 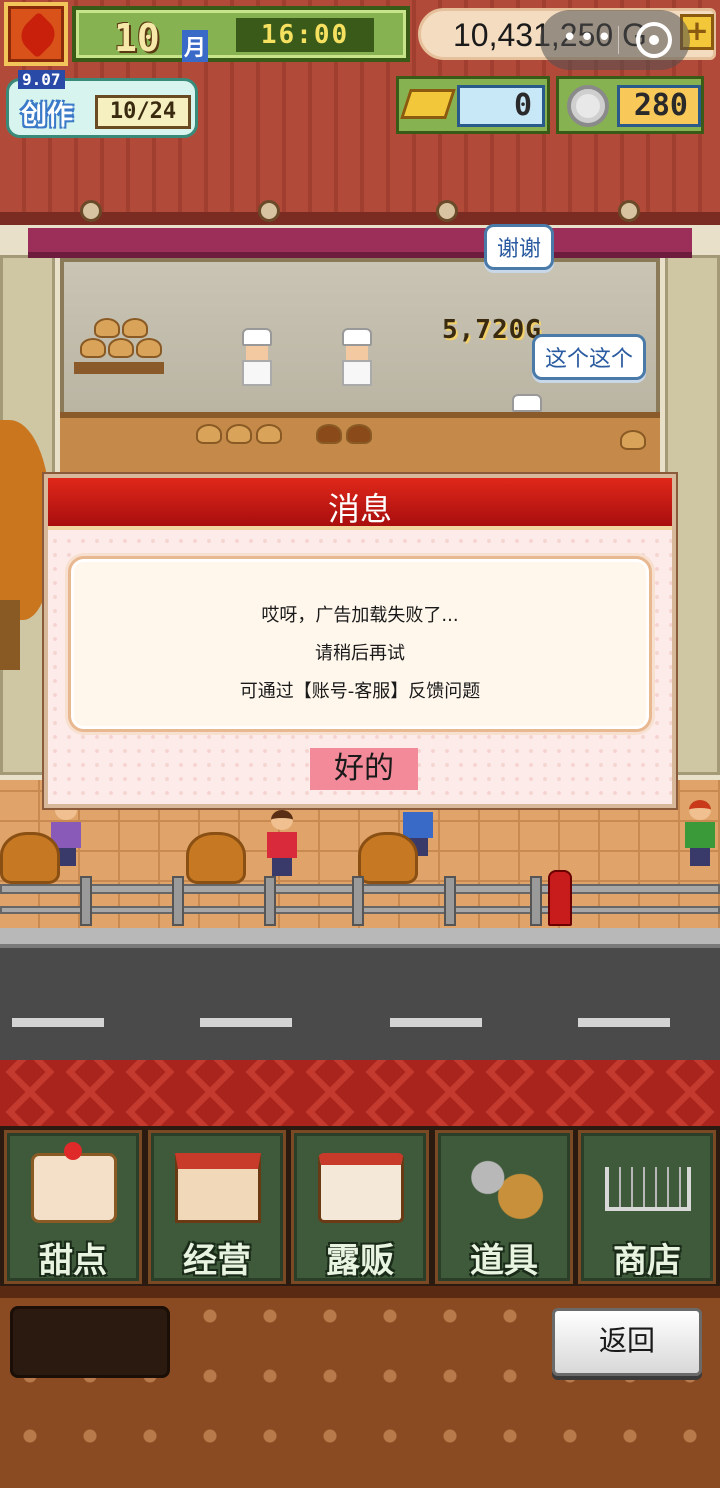 I want to click on tools-icon, so click(x=505, y=1188).